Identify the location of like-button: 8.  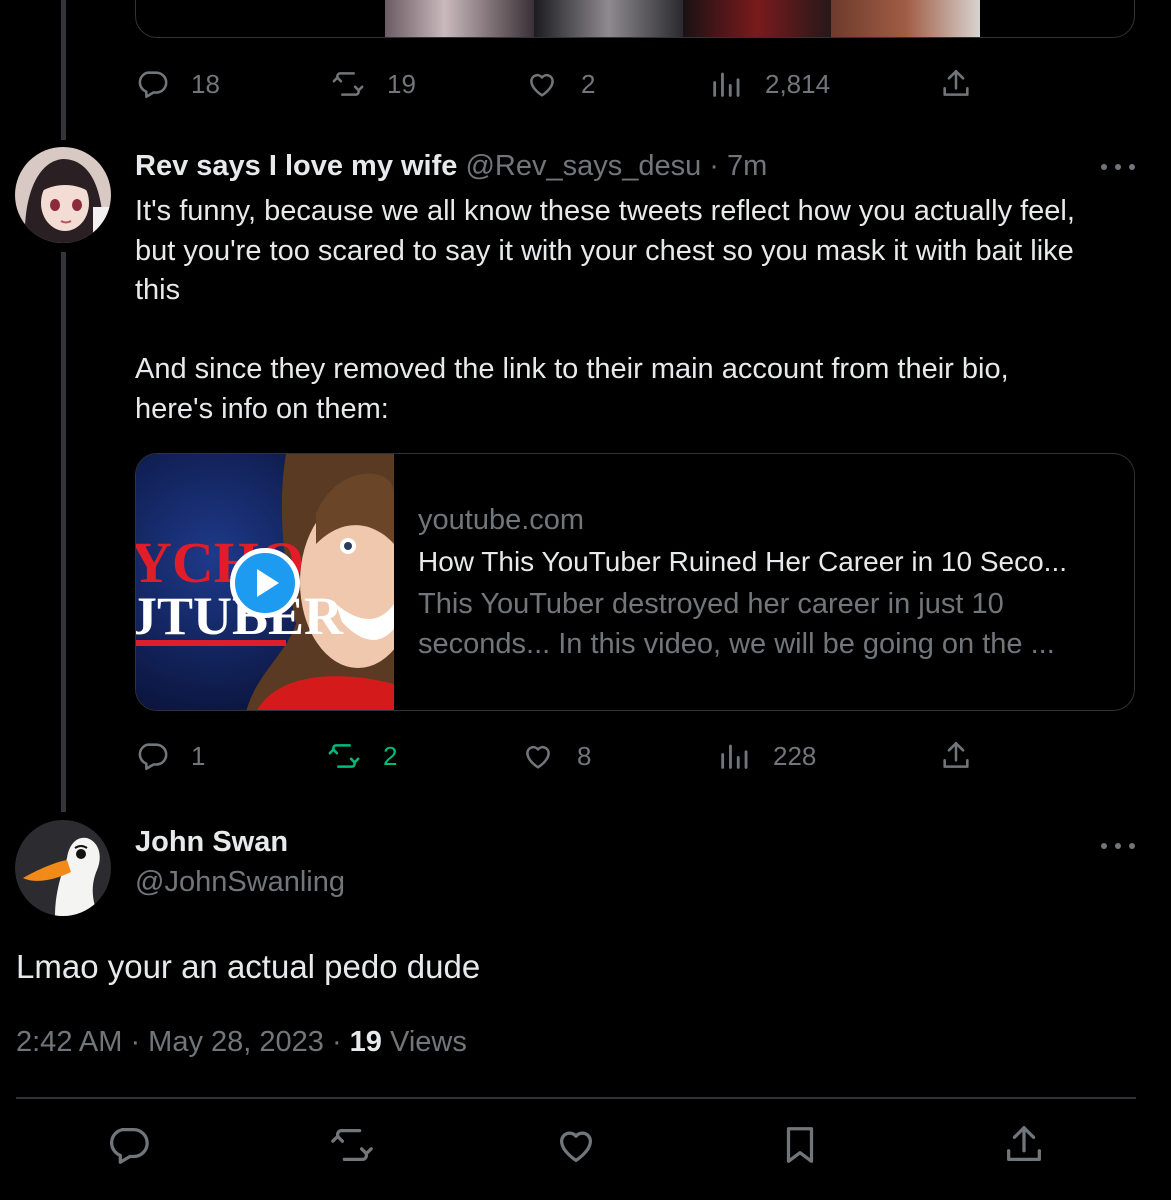
(556, 756).